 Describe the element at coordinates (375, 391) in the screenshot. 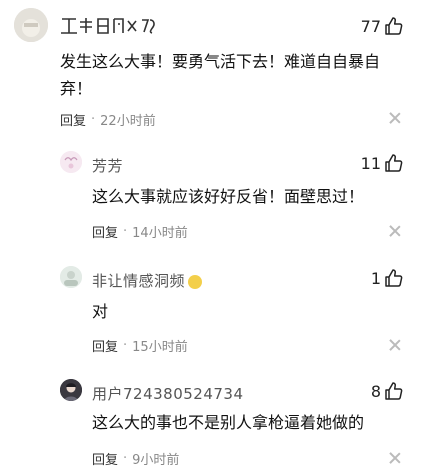

I see `like-count: 8` at that location.